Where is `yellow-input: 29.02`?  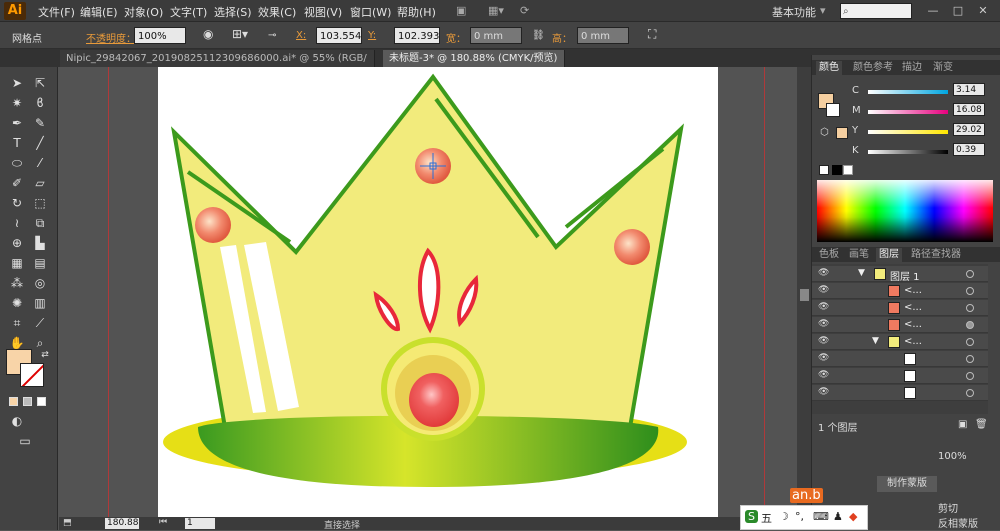 yellow-input: 29.02 is located at coordinates (969, 129).